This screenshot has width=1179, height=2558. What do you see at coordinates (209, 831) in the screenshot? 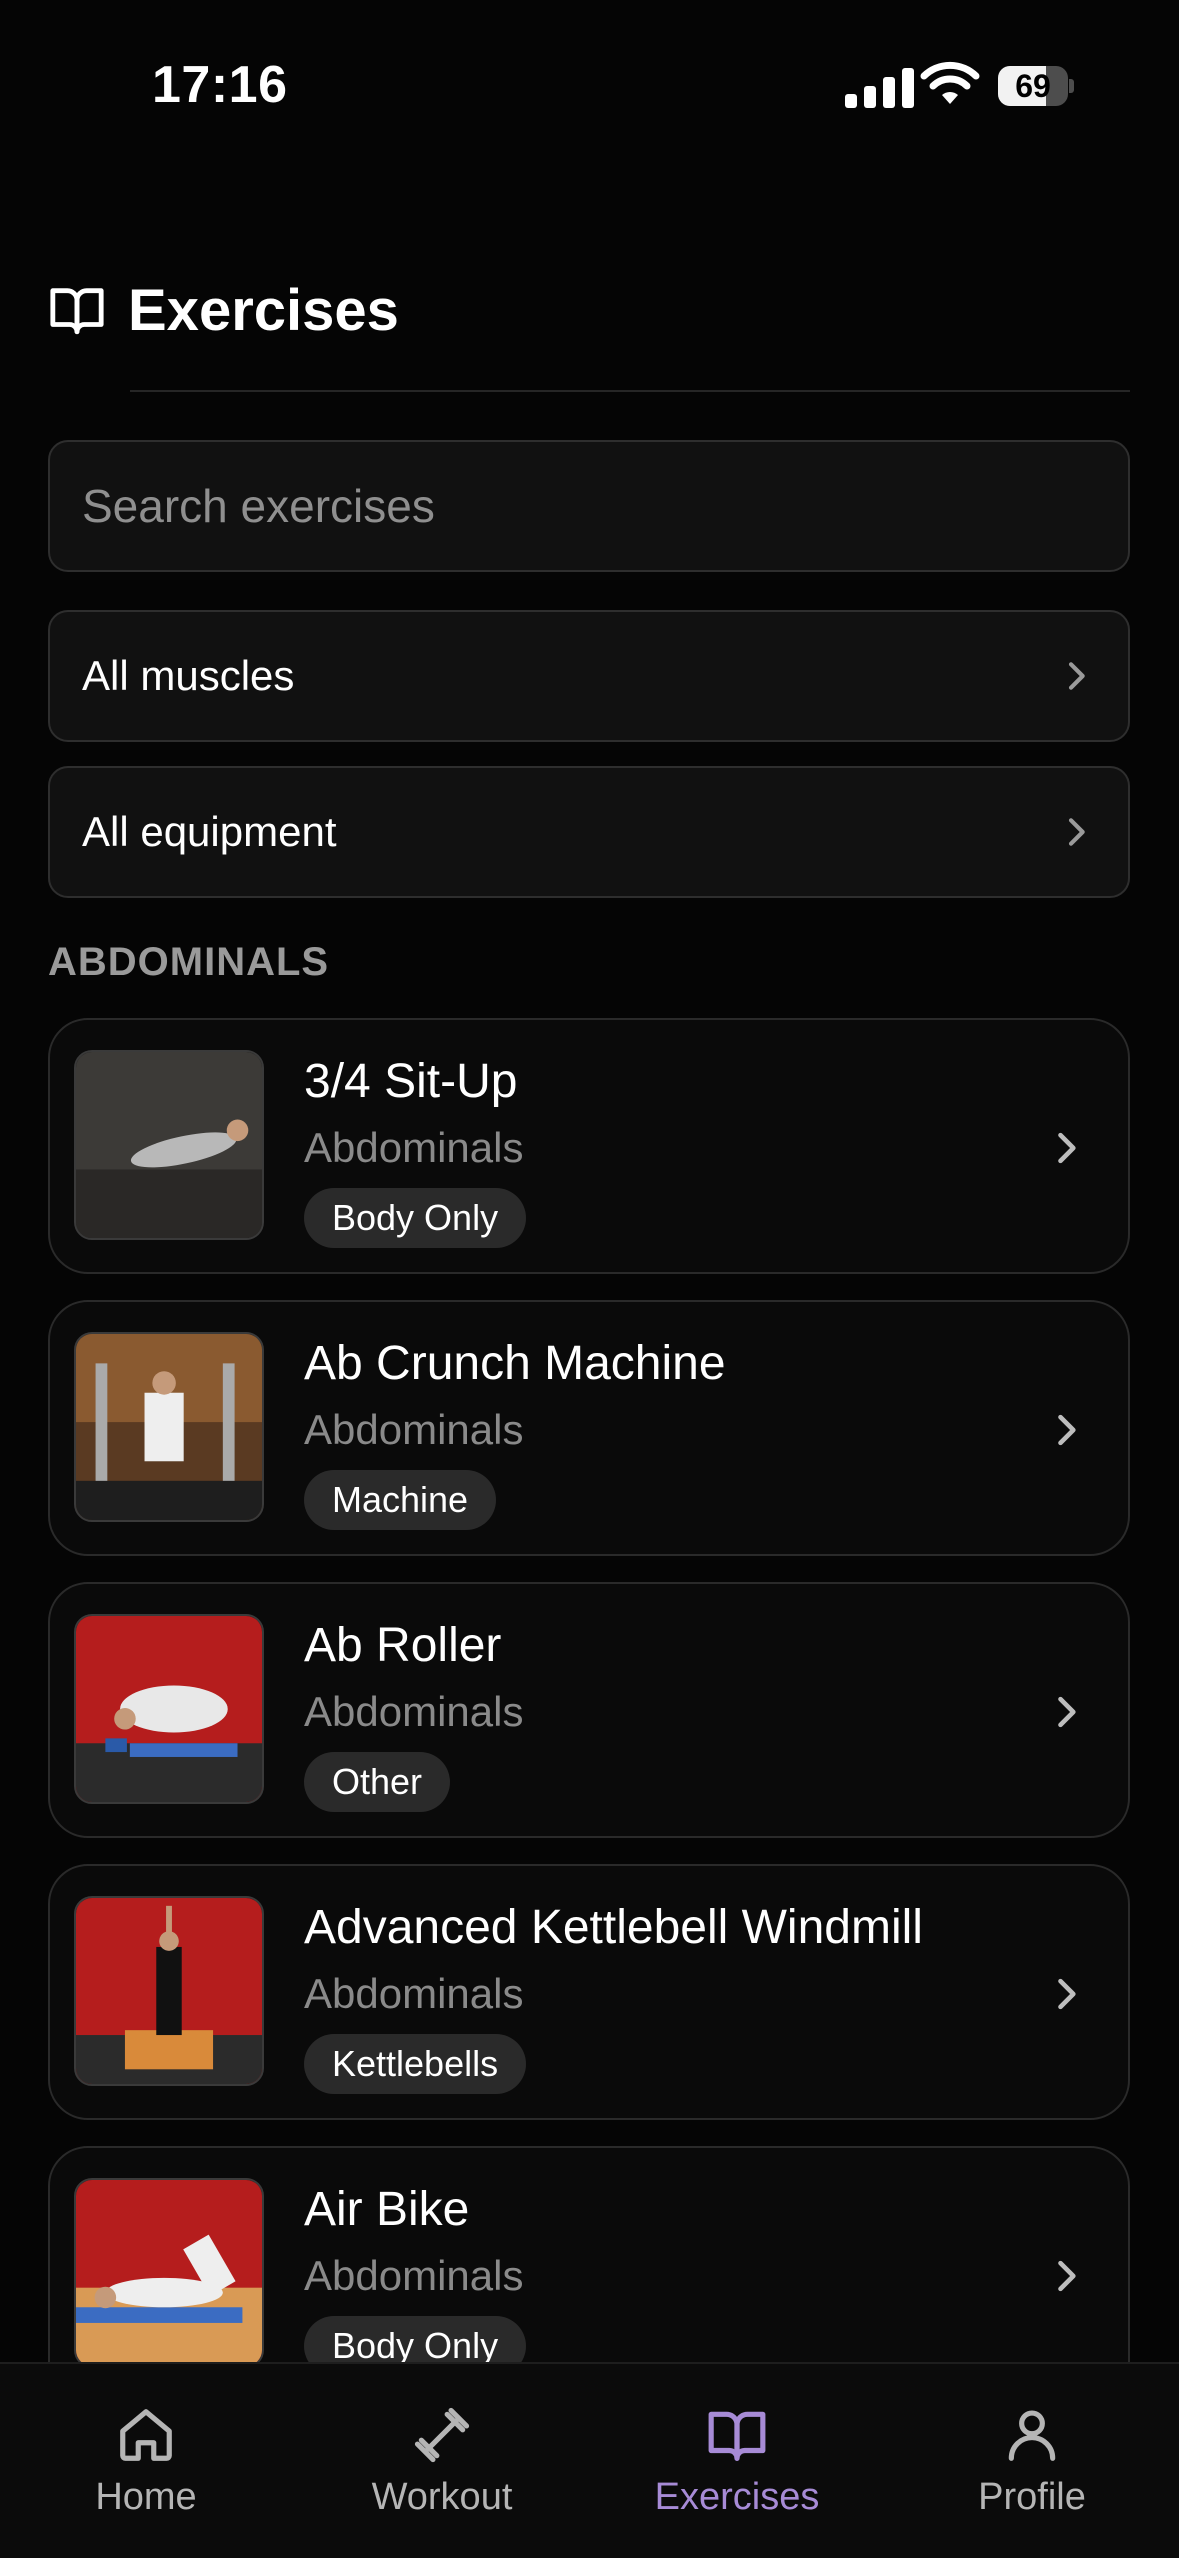
I see `equipment-filter-label: All equipment` at bounding box center [209, 831].